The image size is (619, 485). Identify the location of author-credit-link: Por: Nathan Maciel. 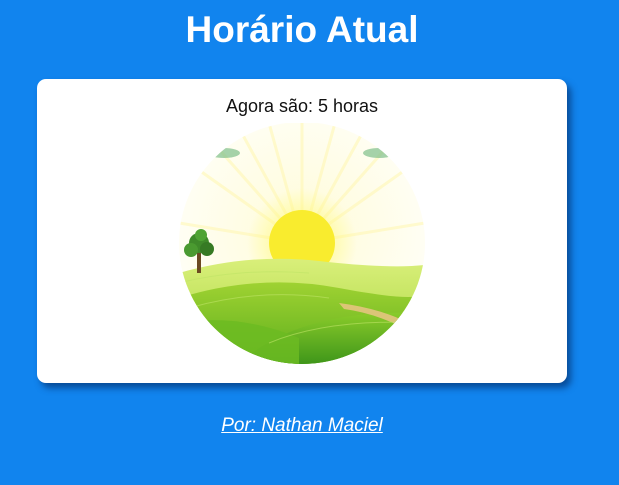
(302, 425).